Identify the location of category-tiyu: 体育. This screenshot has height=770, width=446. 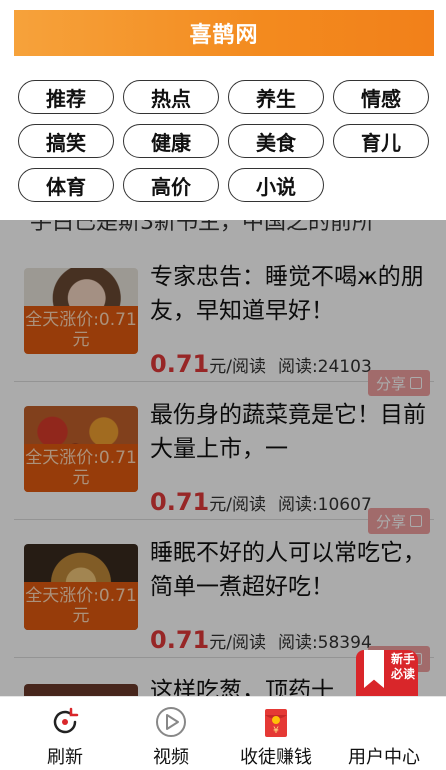
(66, 185).